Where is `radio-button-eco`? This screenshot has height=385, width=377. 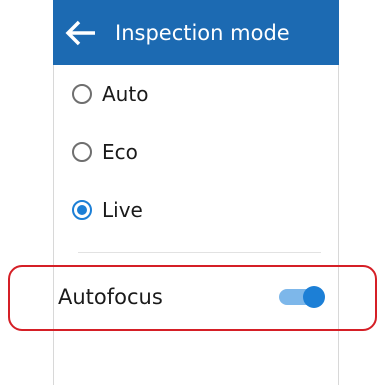 radio-button-eco is located at coordinates (82, 152).